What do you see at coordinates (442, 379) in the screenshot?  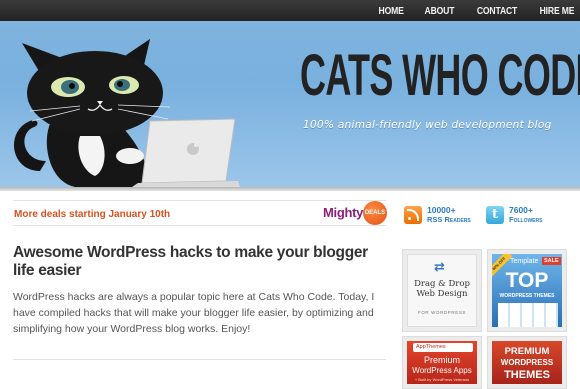 I see `ad-line4: + Built by WordPress Veterans` at bounding box center [442, 379].